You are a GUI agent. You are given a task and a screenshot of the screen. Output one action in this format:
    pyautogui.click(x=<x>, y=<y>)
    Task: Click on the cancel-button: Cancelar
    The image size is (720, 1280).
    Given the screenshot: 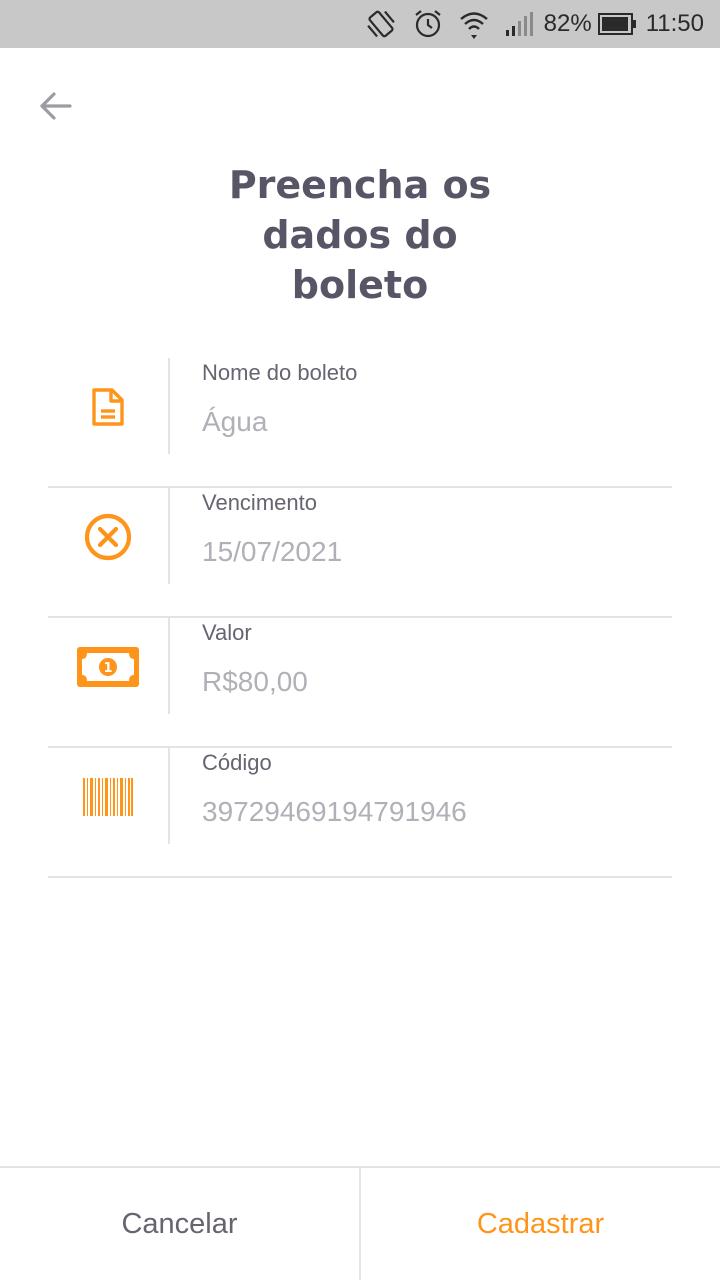 What is the action you would take?
    pyautogui.click(x=179, y=1224)
    